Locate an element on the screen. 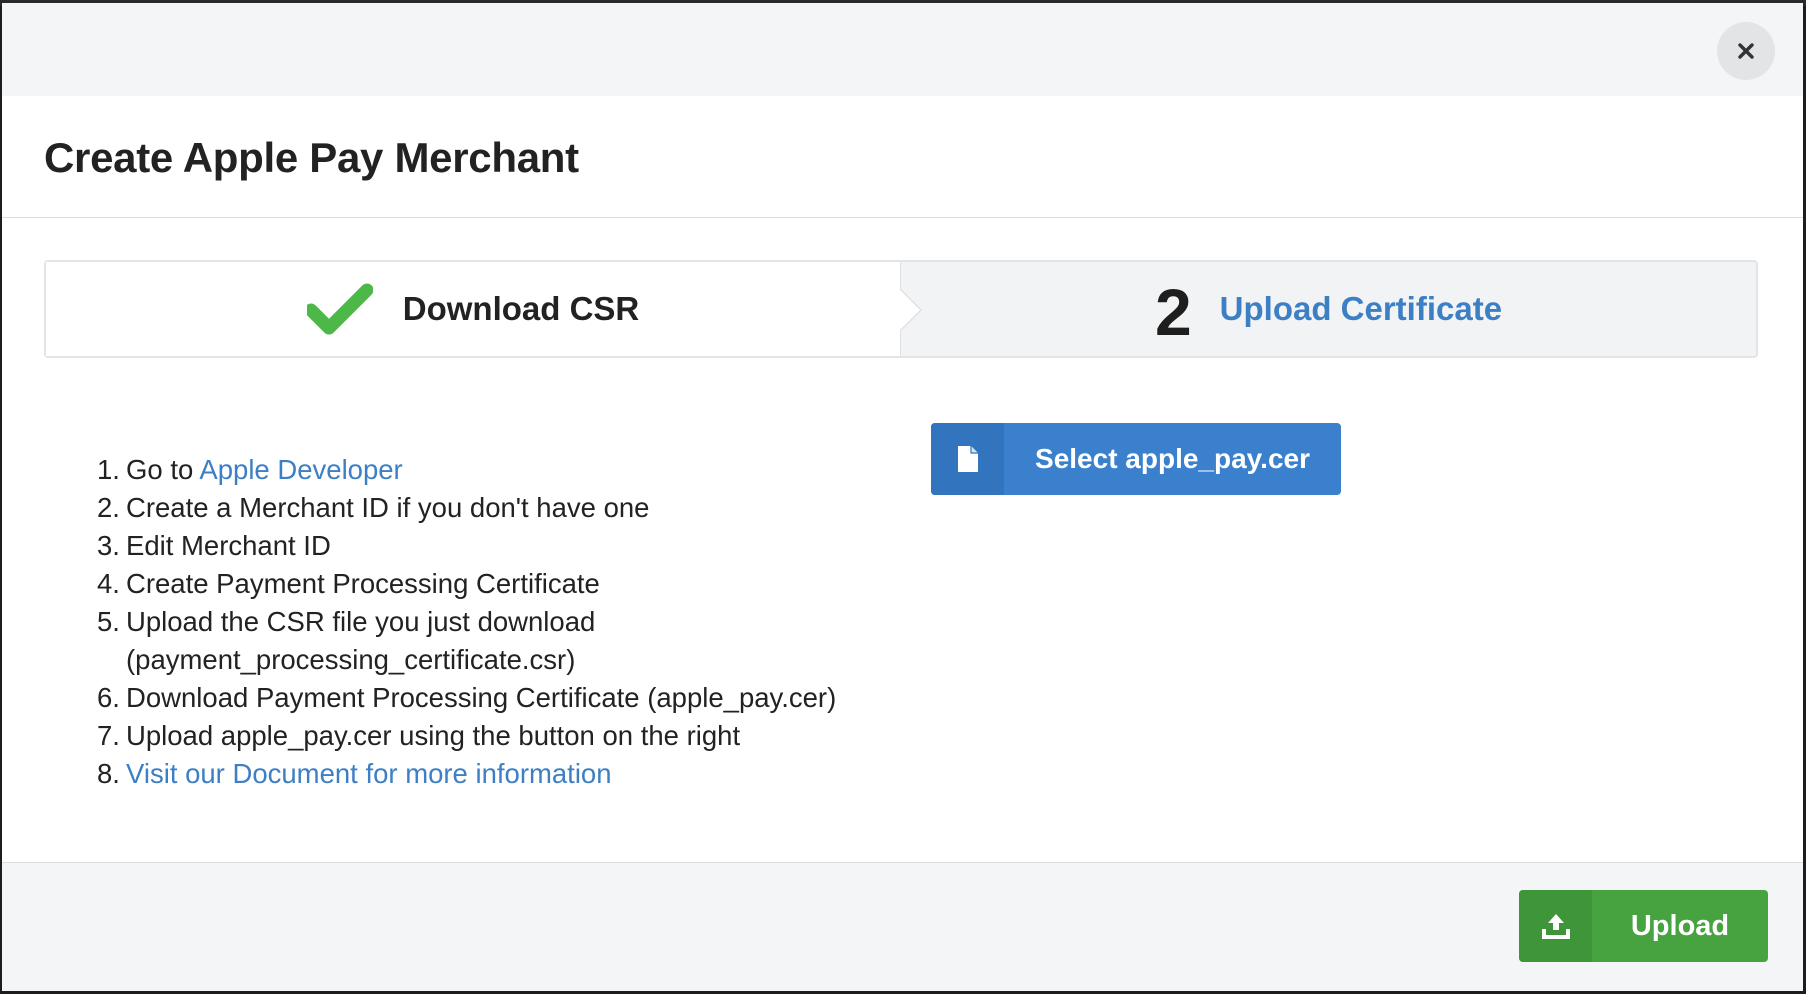  file-icon is located at coordinates (967, 459).